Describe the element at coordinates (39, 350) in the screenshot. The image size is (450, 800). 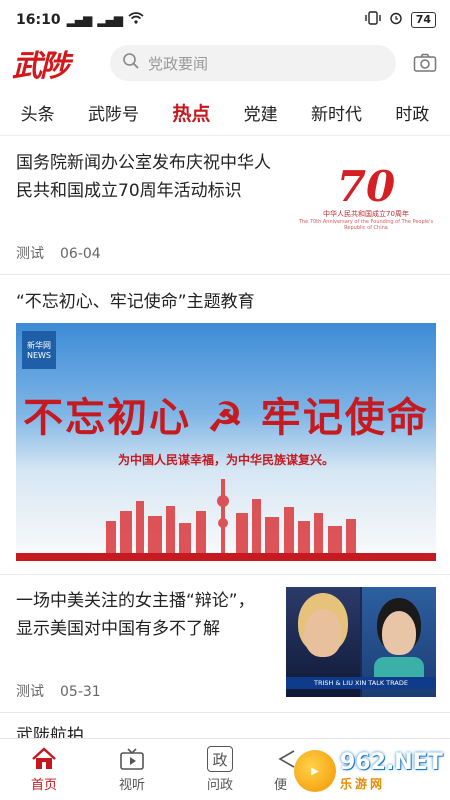
I see `xinhua-logo: 新华网 NEWS` at that location.